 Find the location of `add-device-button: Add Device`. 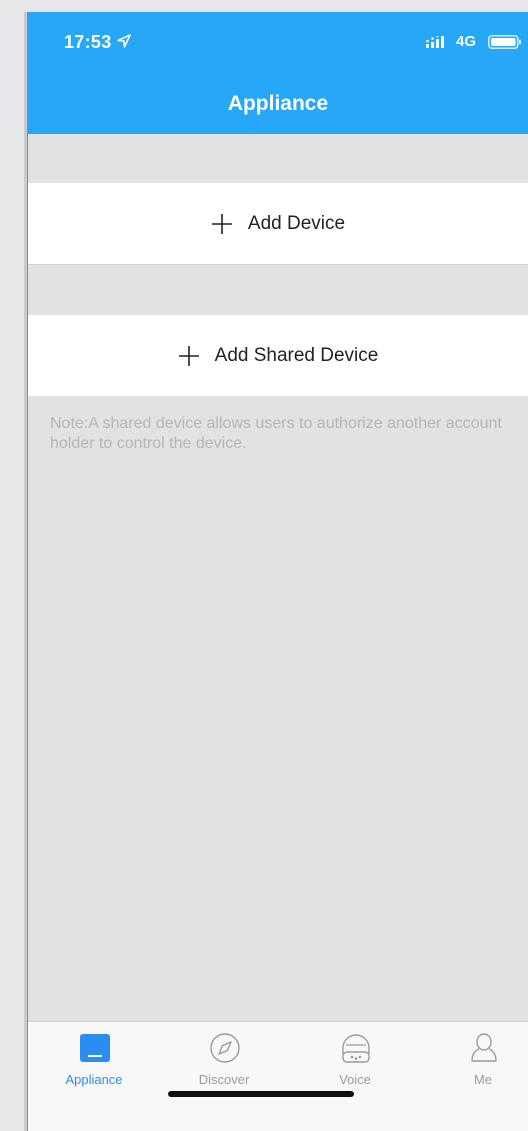

add-device-button: Add Device is located at coordinates (278, 224).